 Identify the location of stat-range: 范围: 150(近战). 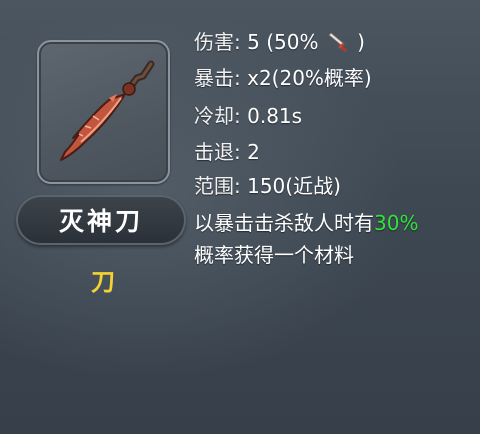
(267, 186).